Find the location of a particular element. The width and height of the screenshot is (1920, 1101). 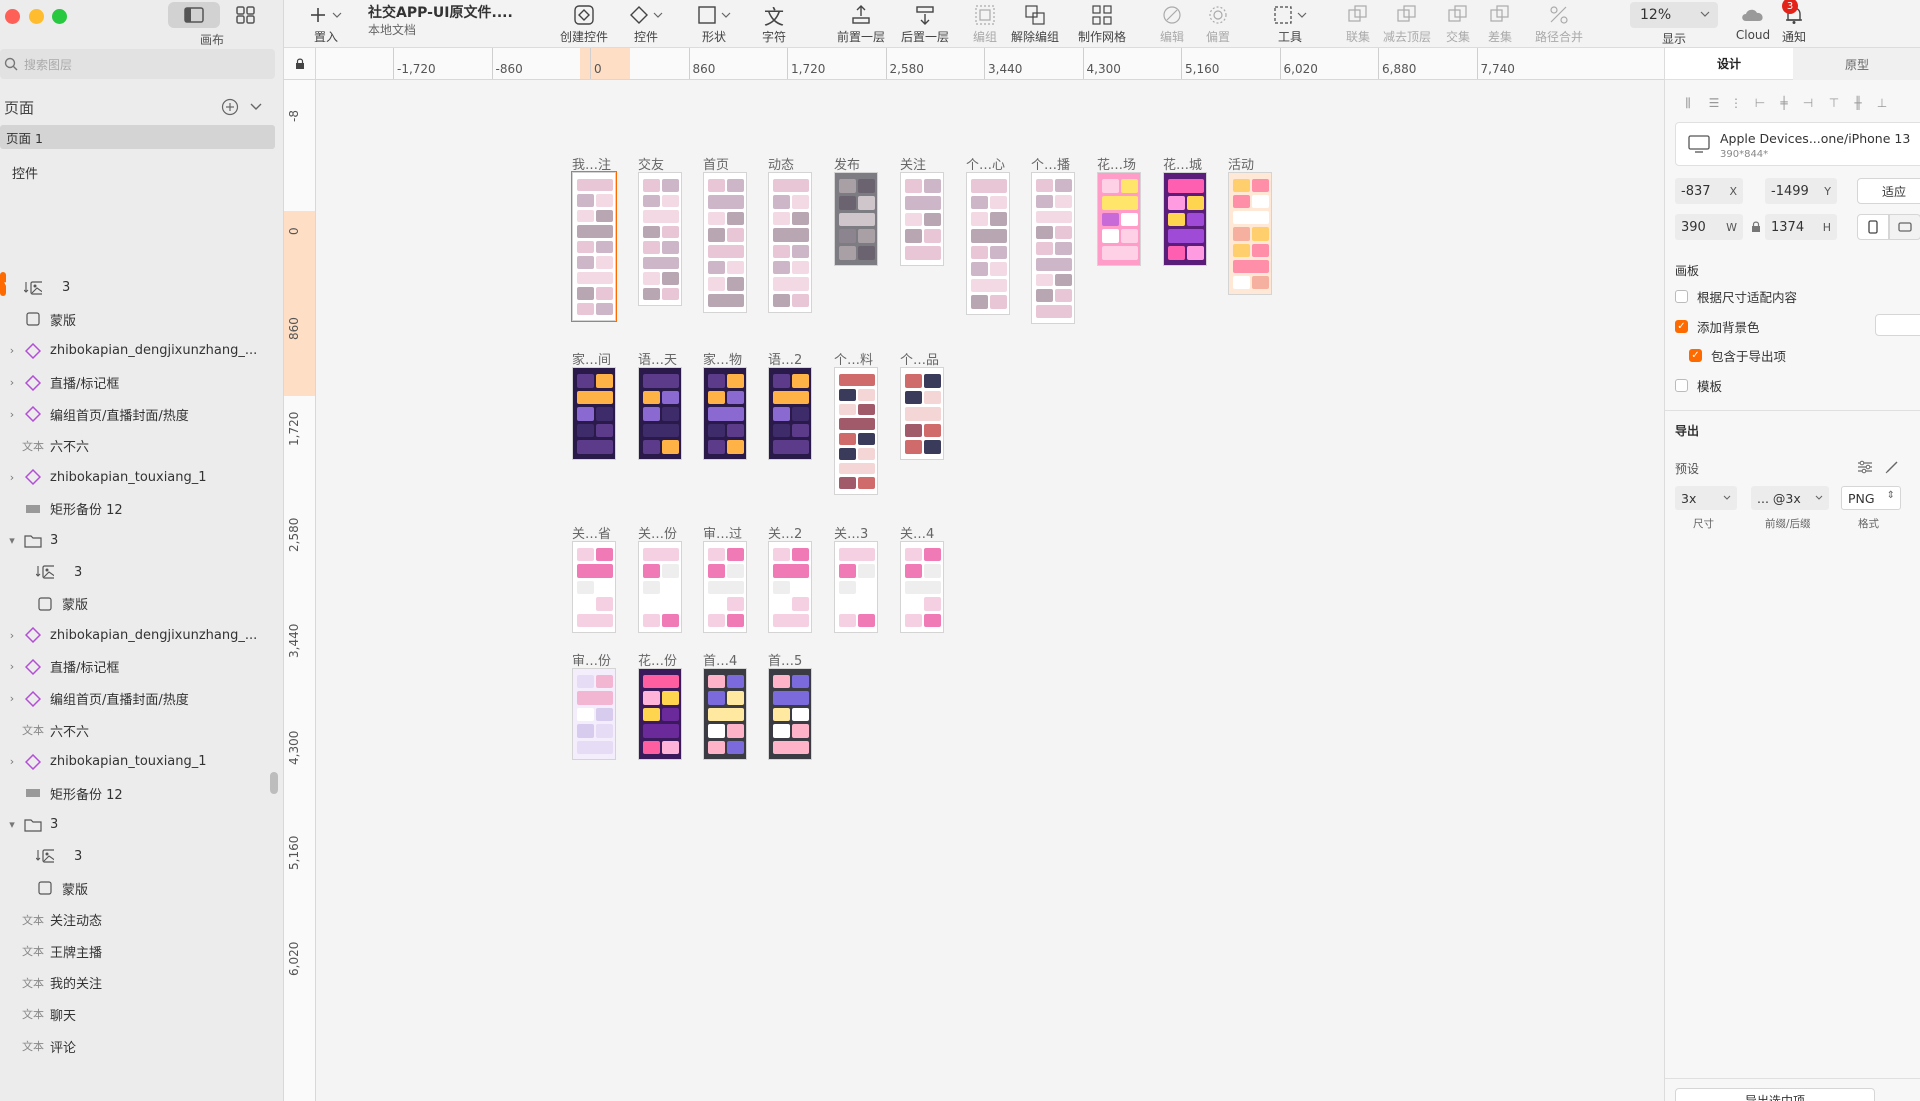

settings-sliders-icon is located at coordinates (1865, 467).